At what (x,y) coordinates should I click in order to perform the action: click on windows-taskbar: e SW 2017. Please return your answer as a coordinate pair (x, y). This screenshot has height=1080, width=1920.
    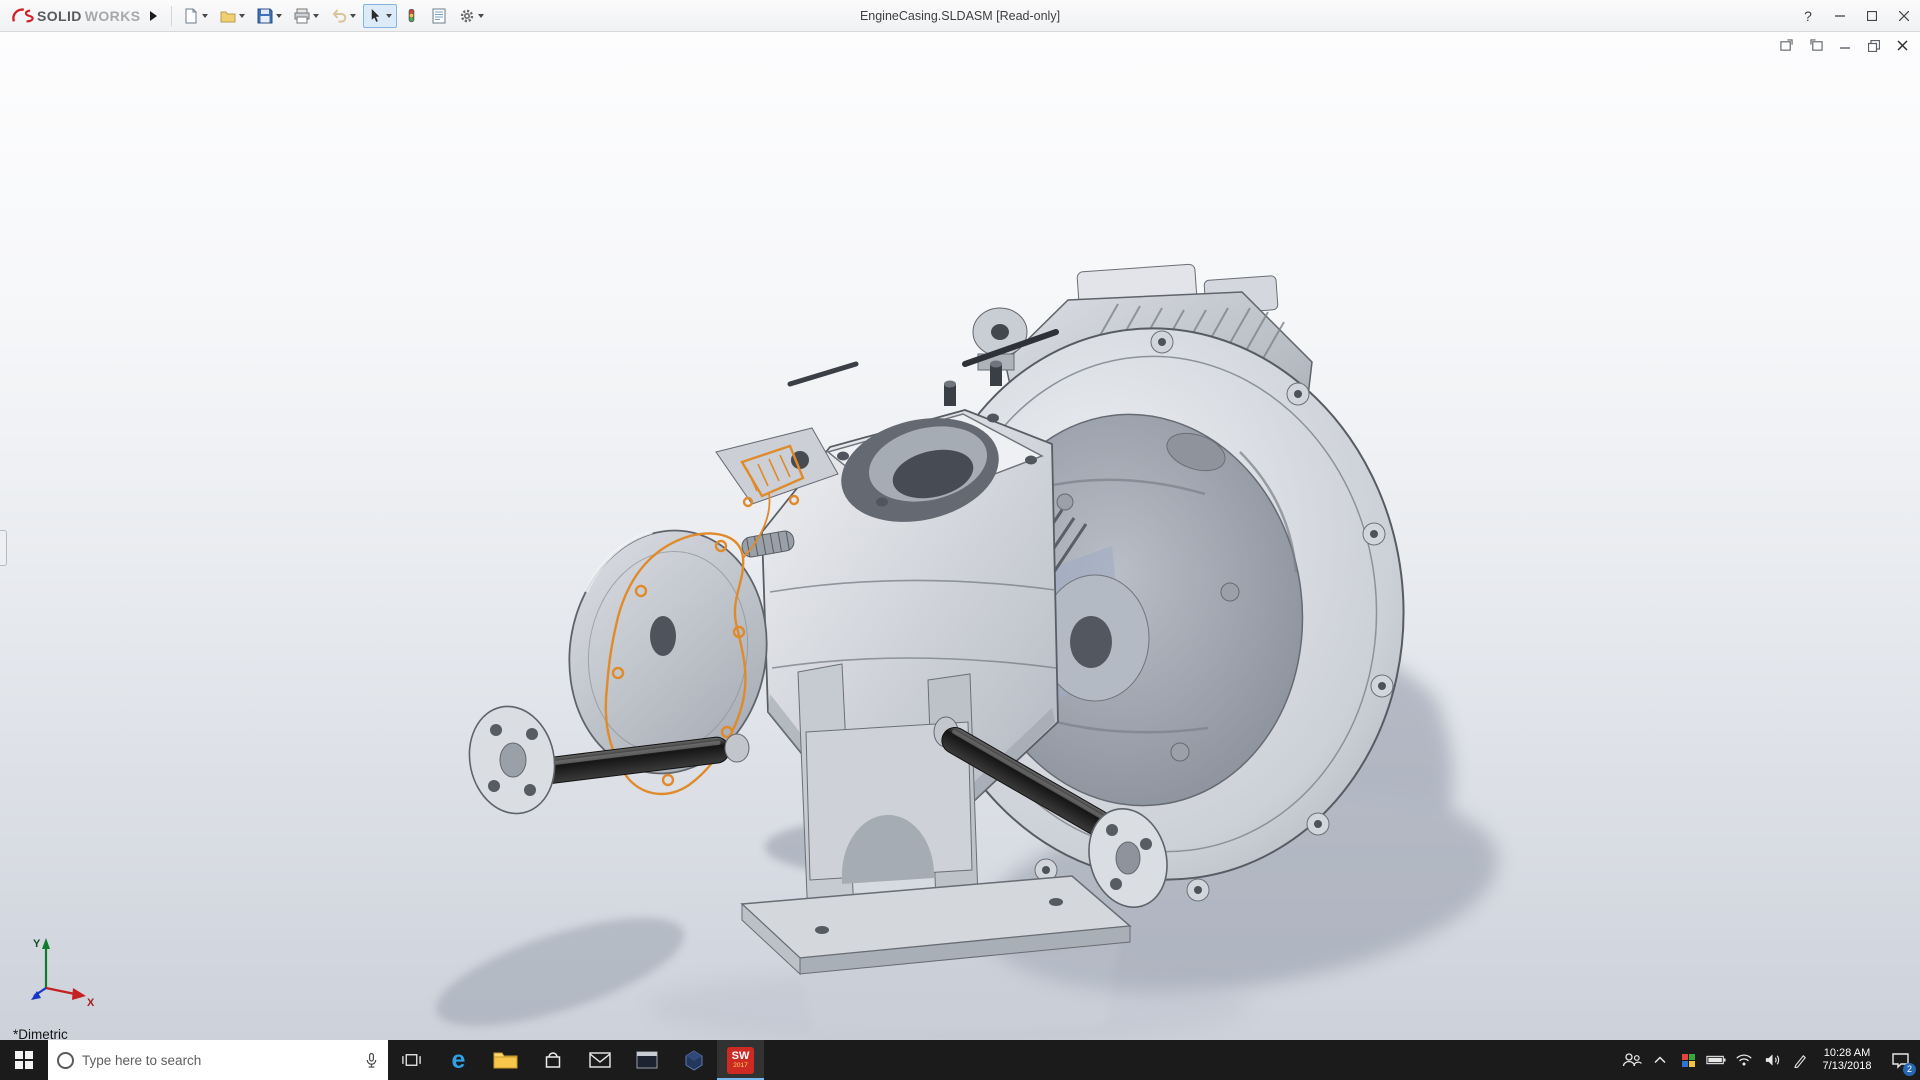
    Looking at the image, I should click on (960, 1060).